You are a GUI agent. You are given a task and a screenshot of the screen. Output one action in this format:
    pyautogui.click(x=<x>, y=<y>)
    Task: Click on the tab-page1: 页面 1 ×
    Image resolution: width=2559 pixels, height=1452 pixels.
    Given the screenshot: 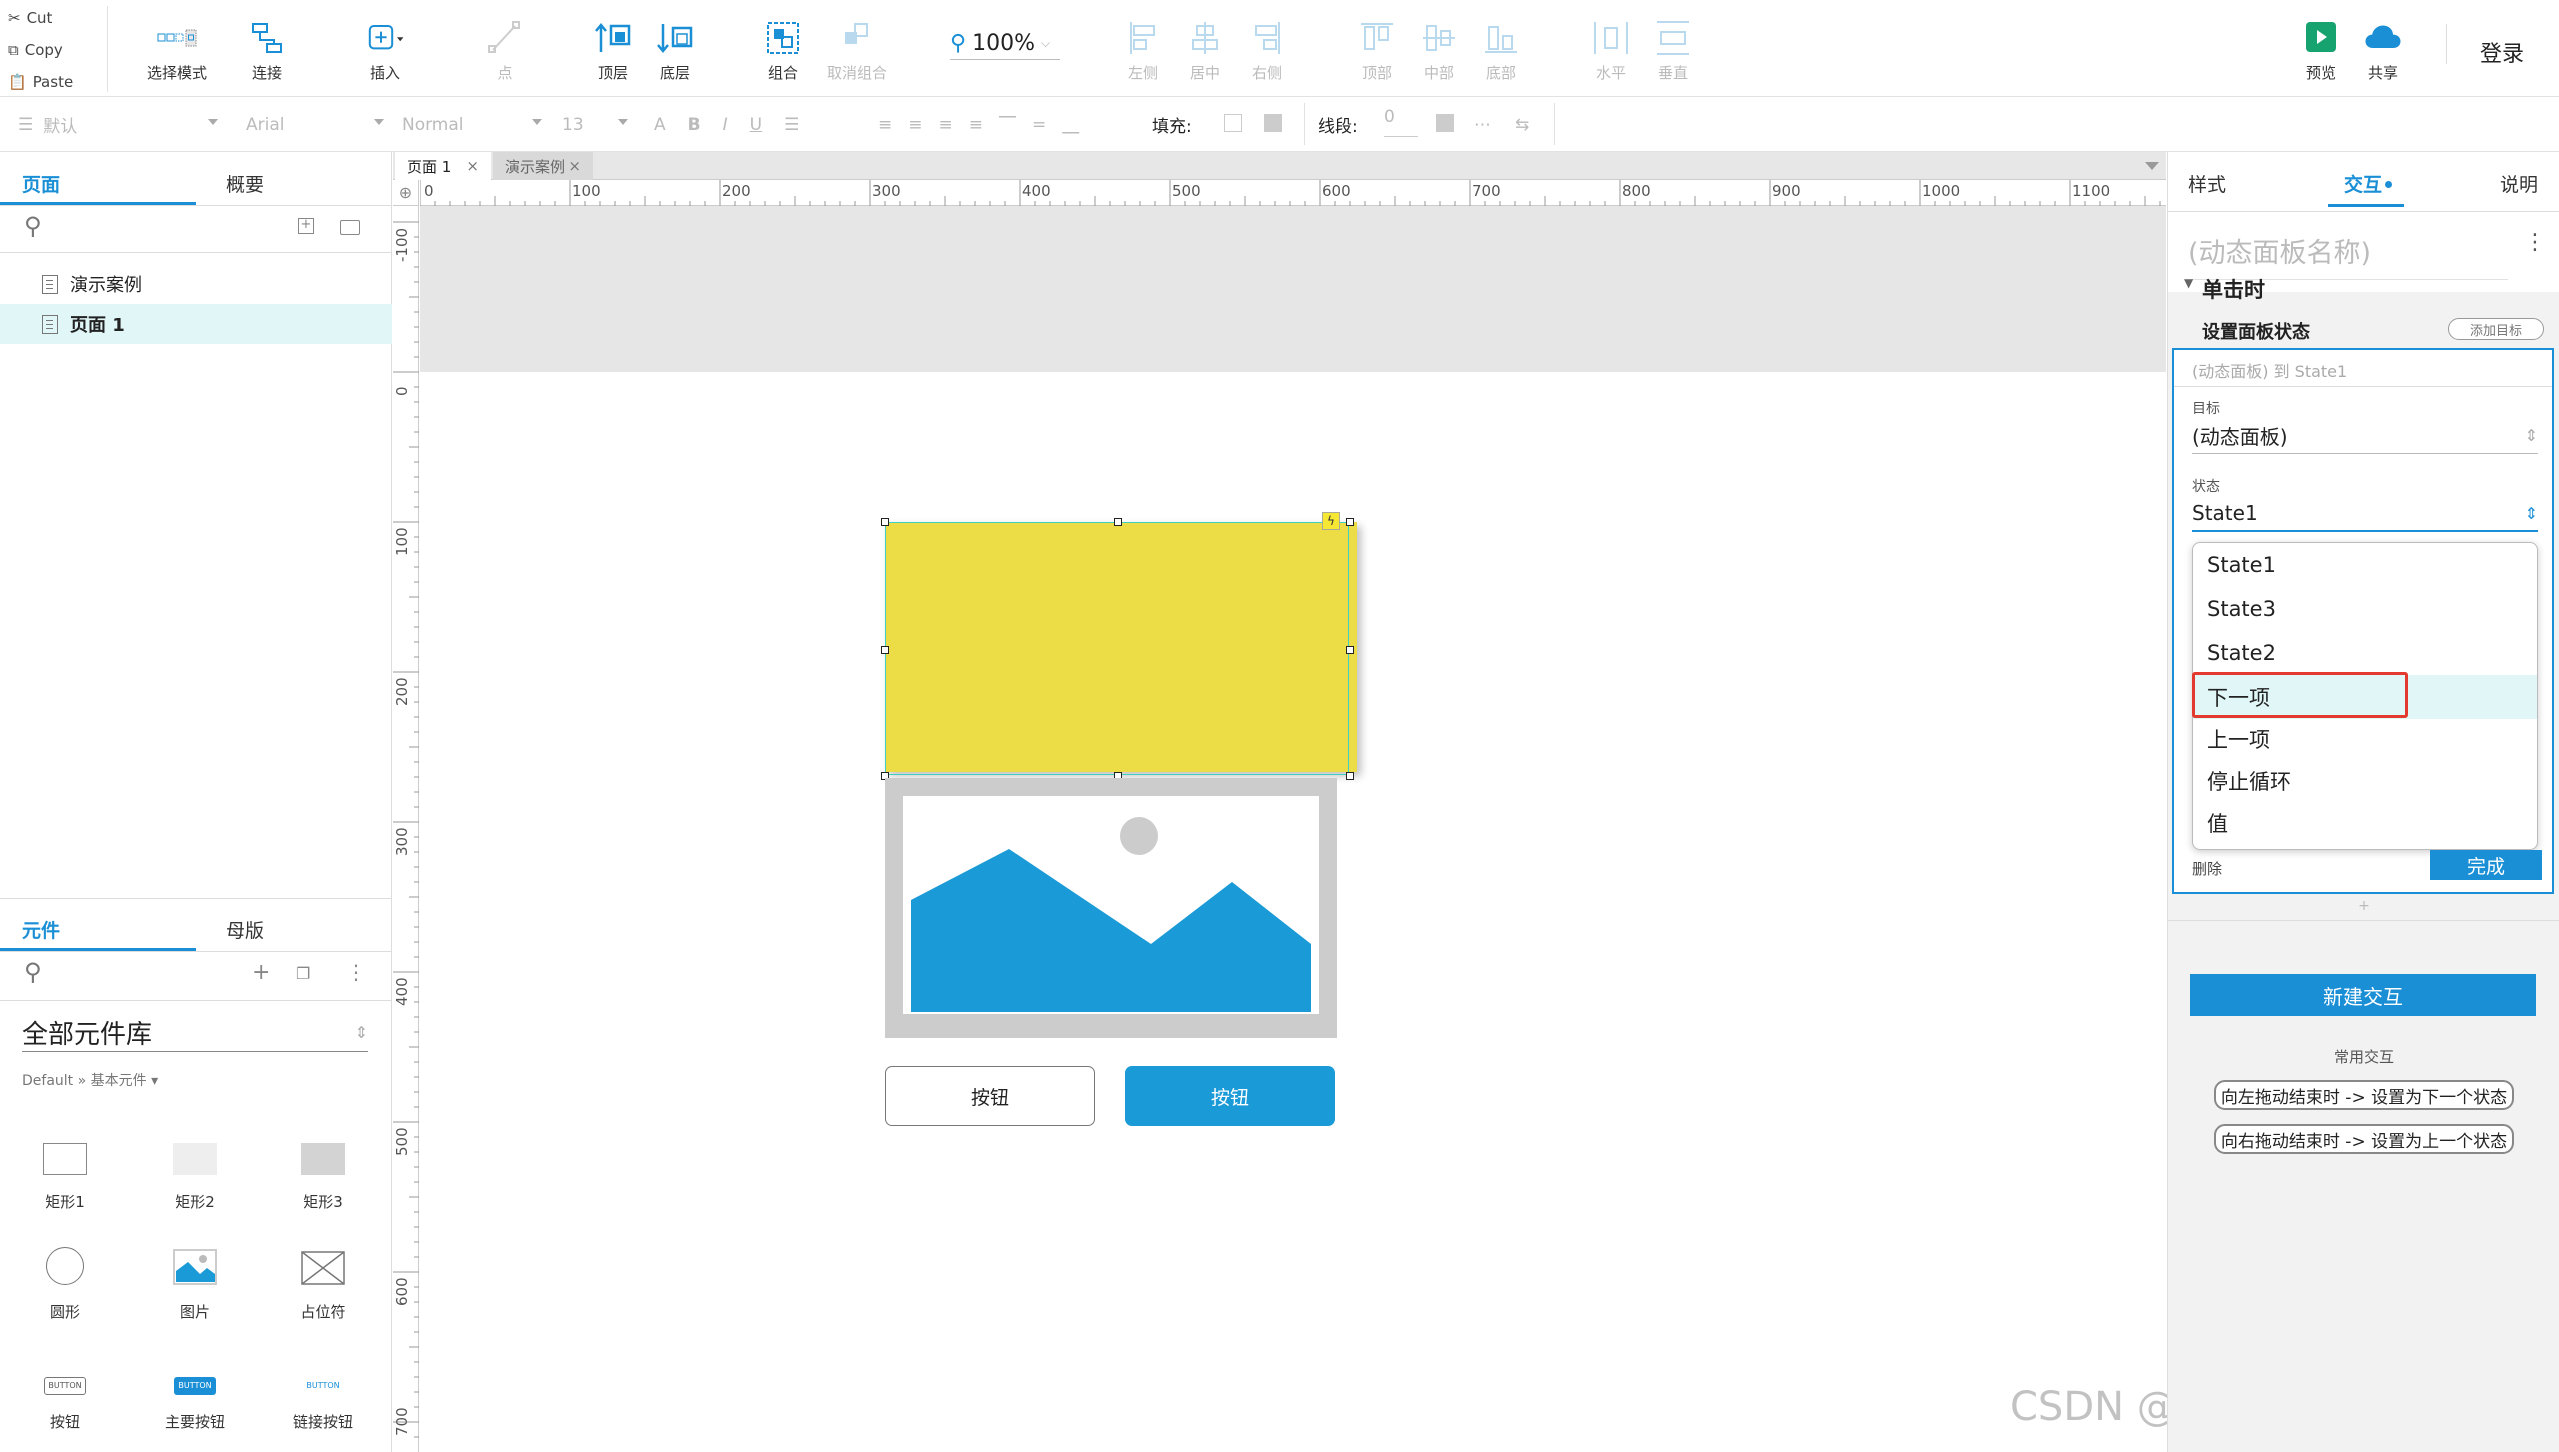 What is the action you would take?
    pyautogui.click(x=443, y=166)
    